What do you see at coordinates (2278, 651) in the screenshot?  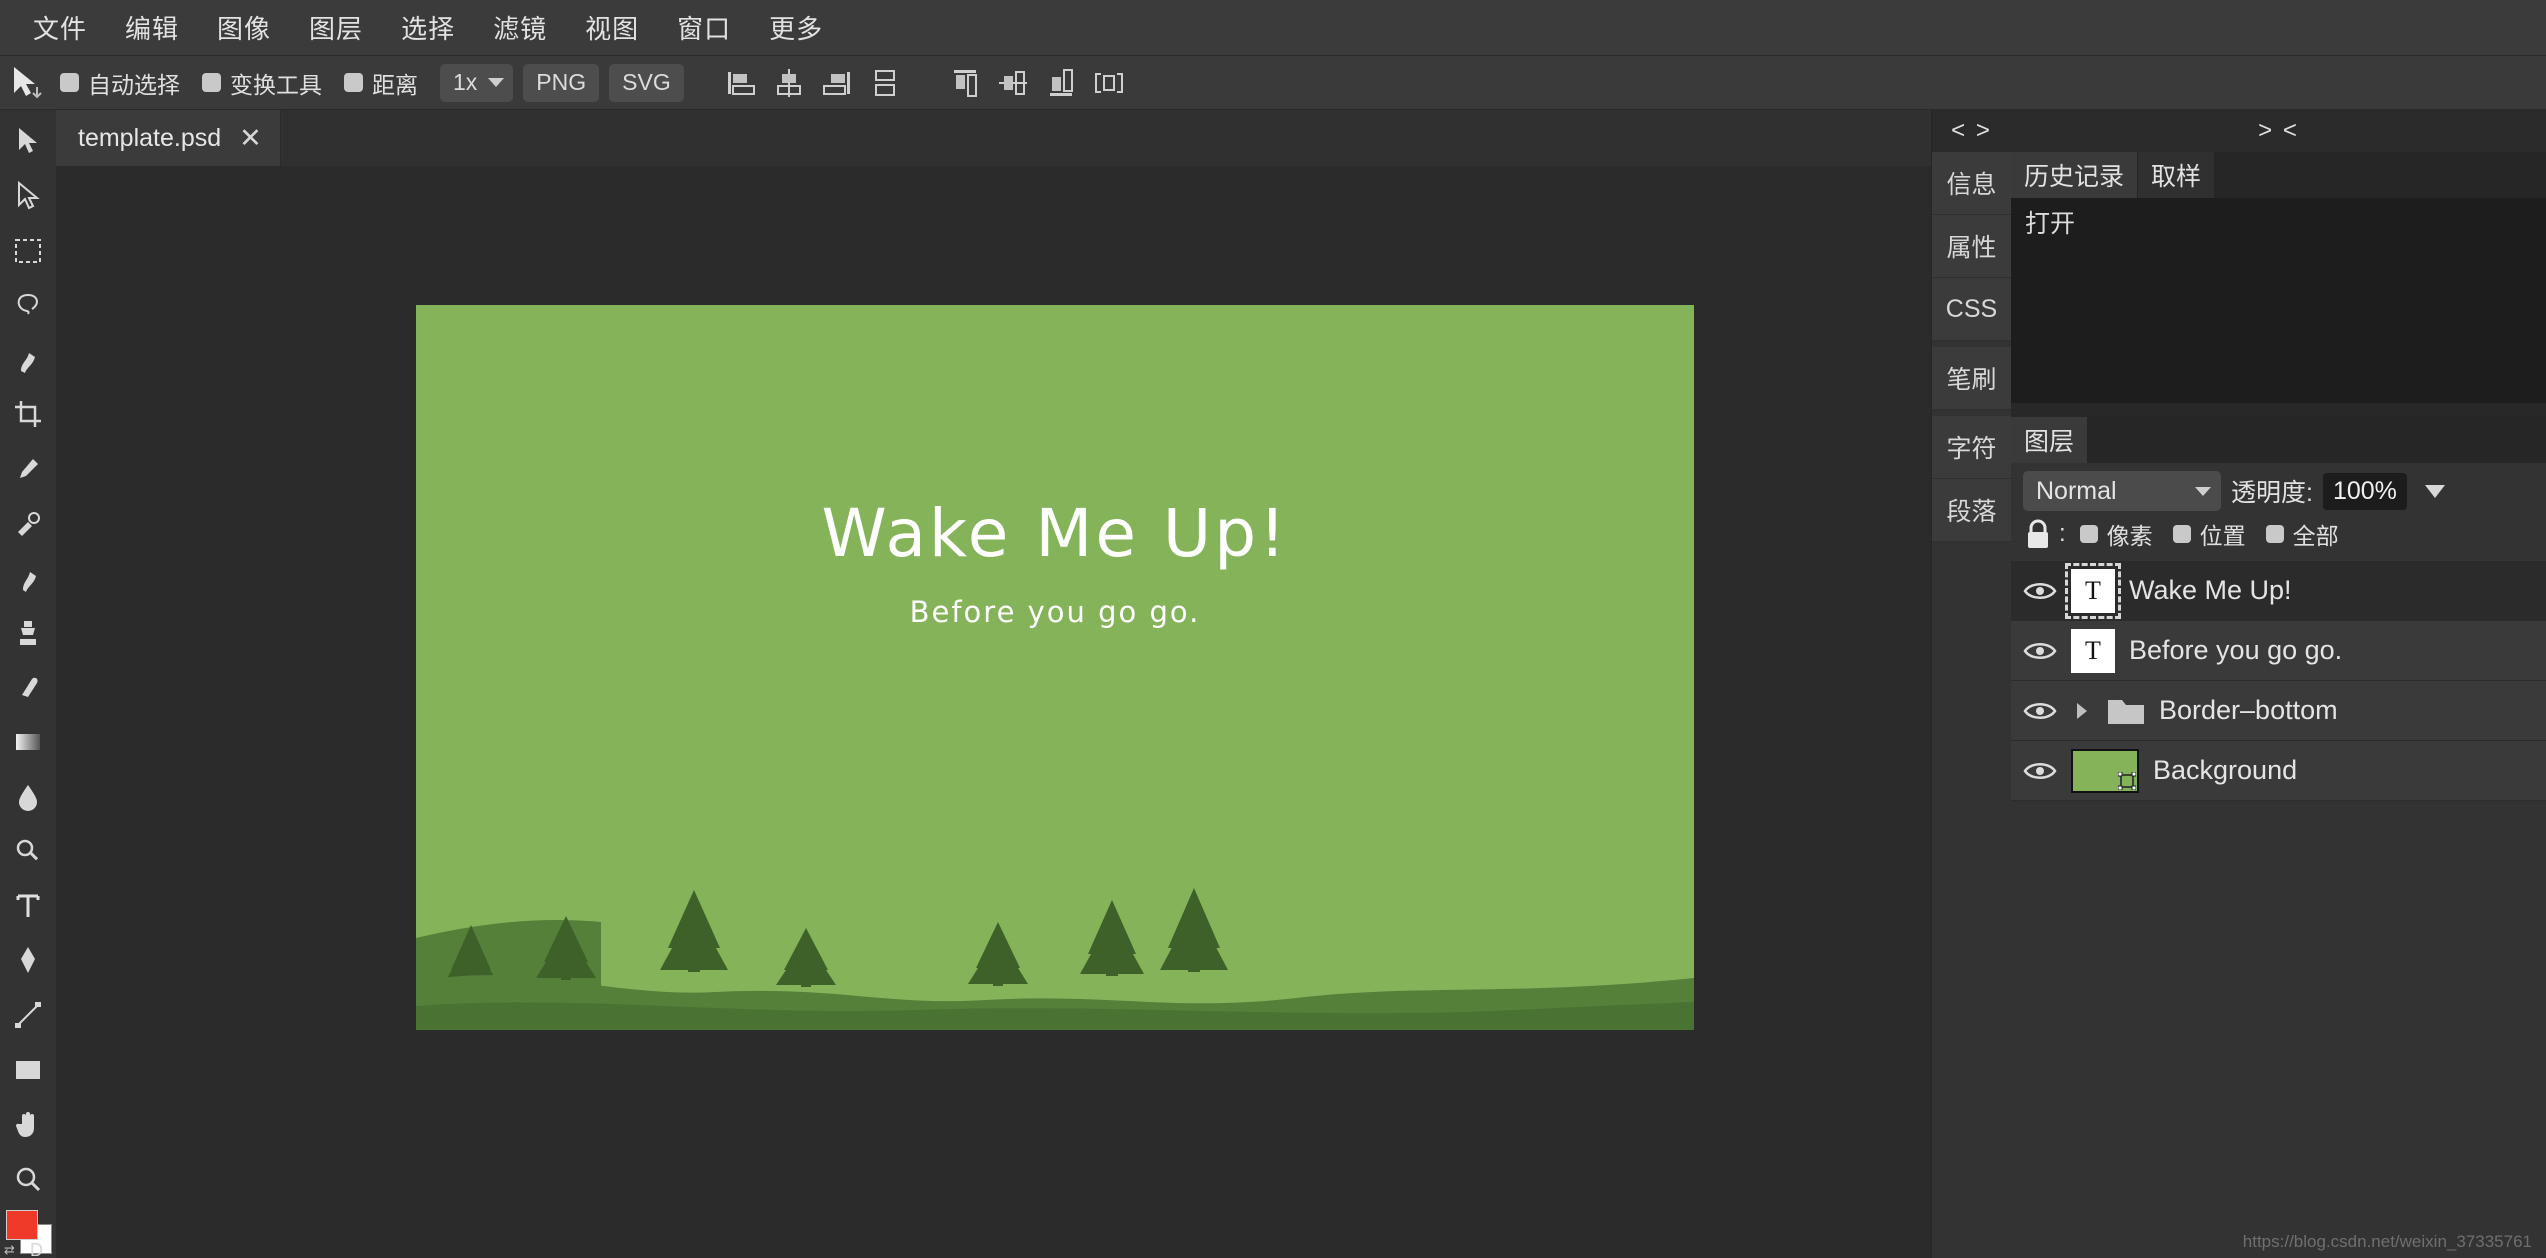 I see `layer-row: T Before you go go.` at bounding box center [2278, 651].